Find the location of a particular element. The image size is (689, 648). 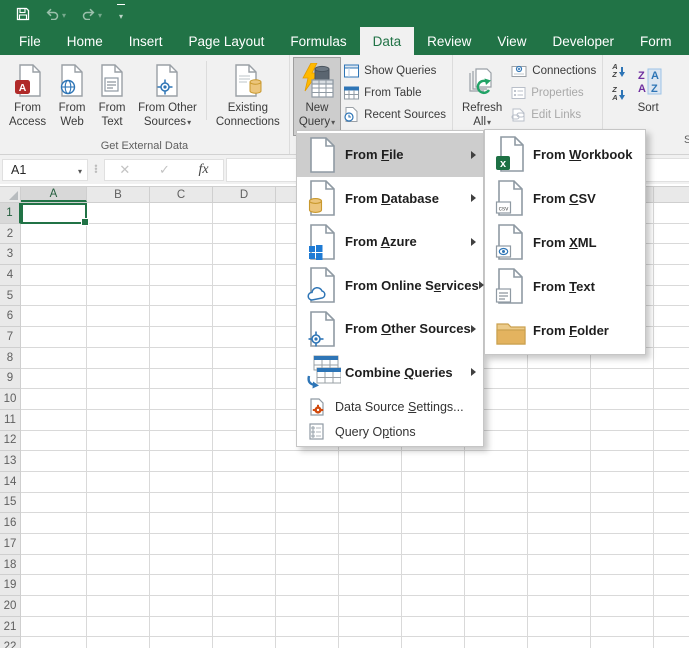

cell-A4 is located at coordinates (54, 275).